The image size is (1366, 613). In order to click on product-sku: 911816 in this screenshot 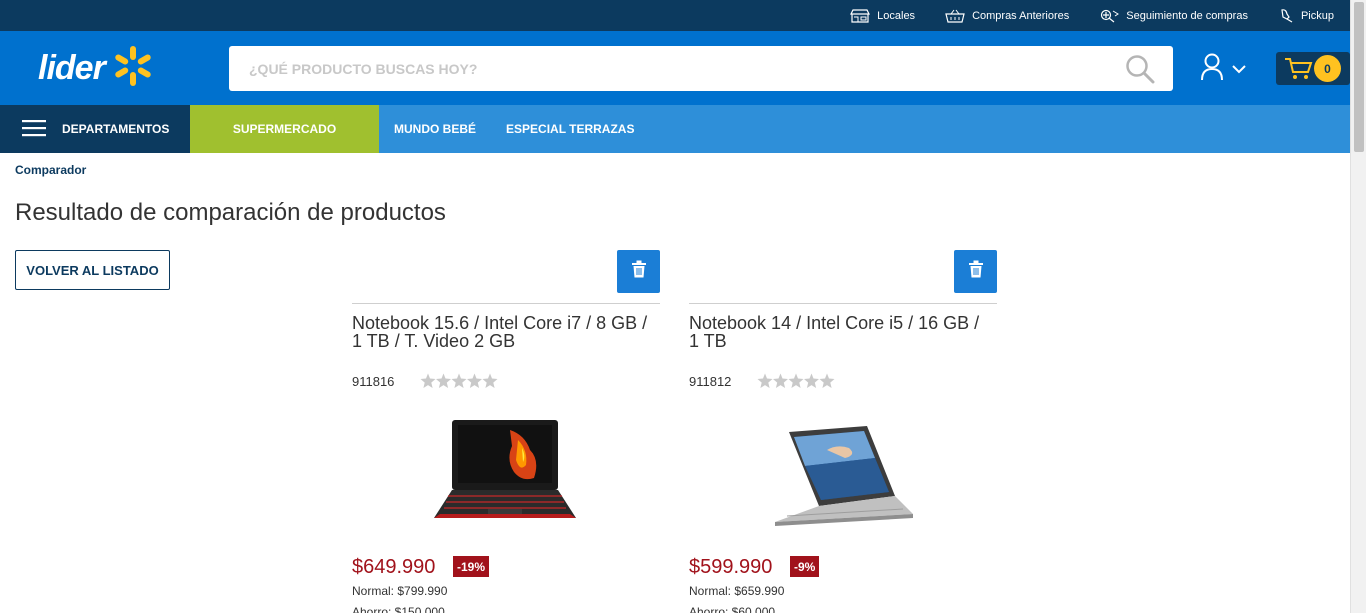, I will do `click(373, 381)`.